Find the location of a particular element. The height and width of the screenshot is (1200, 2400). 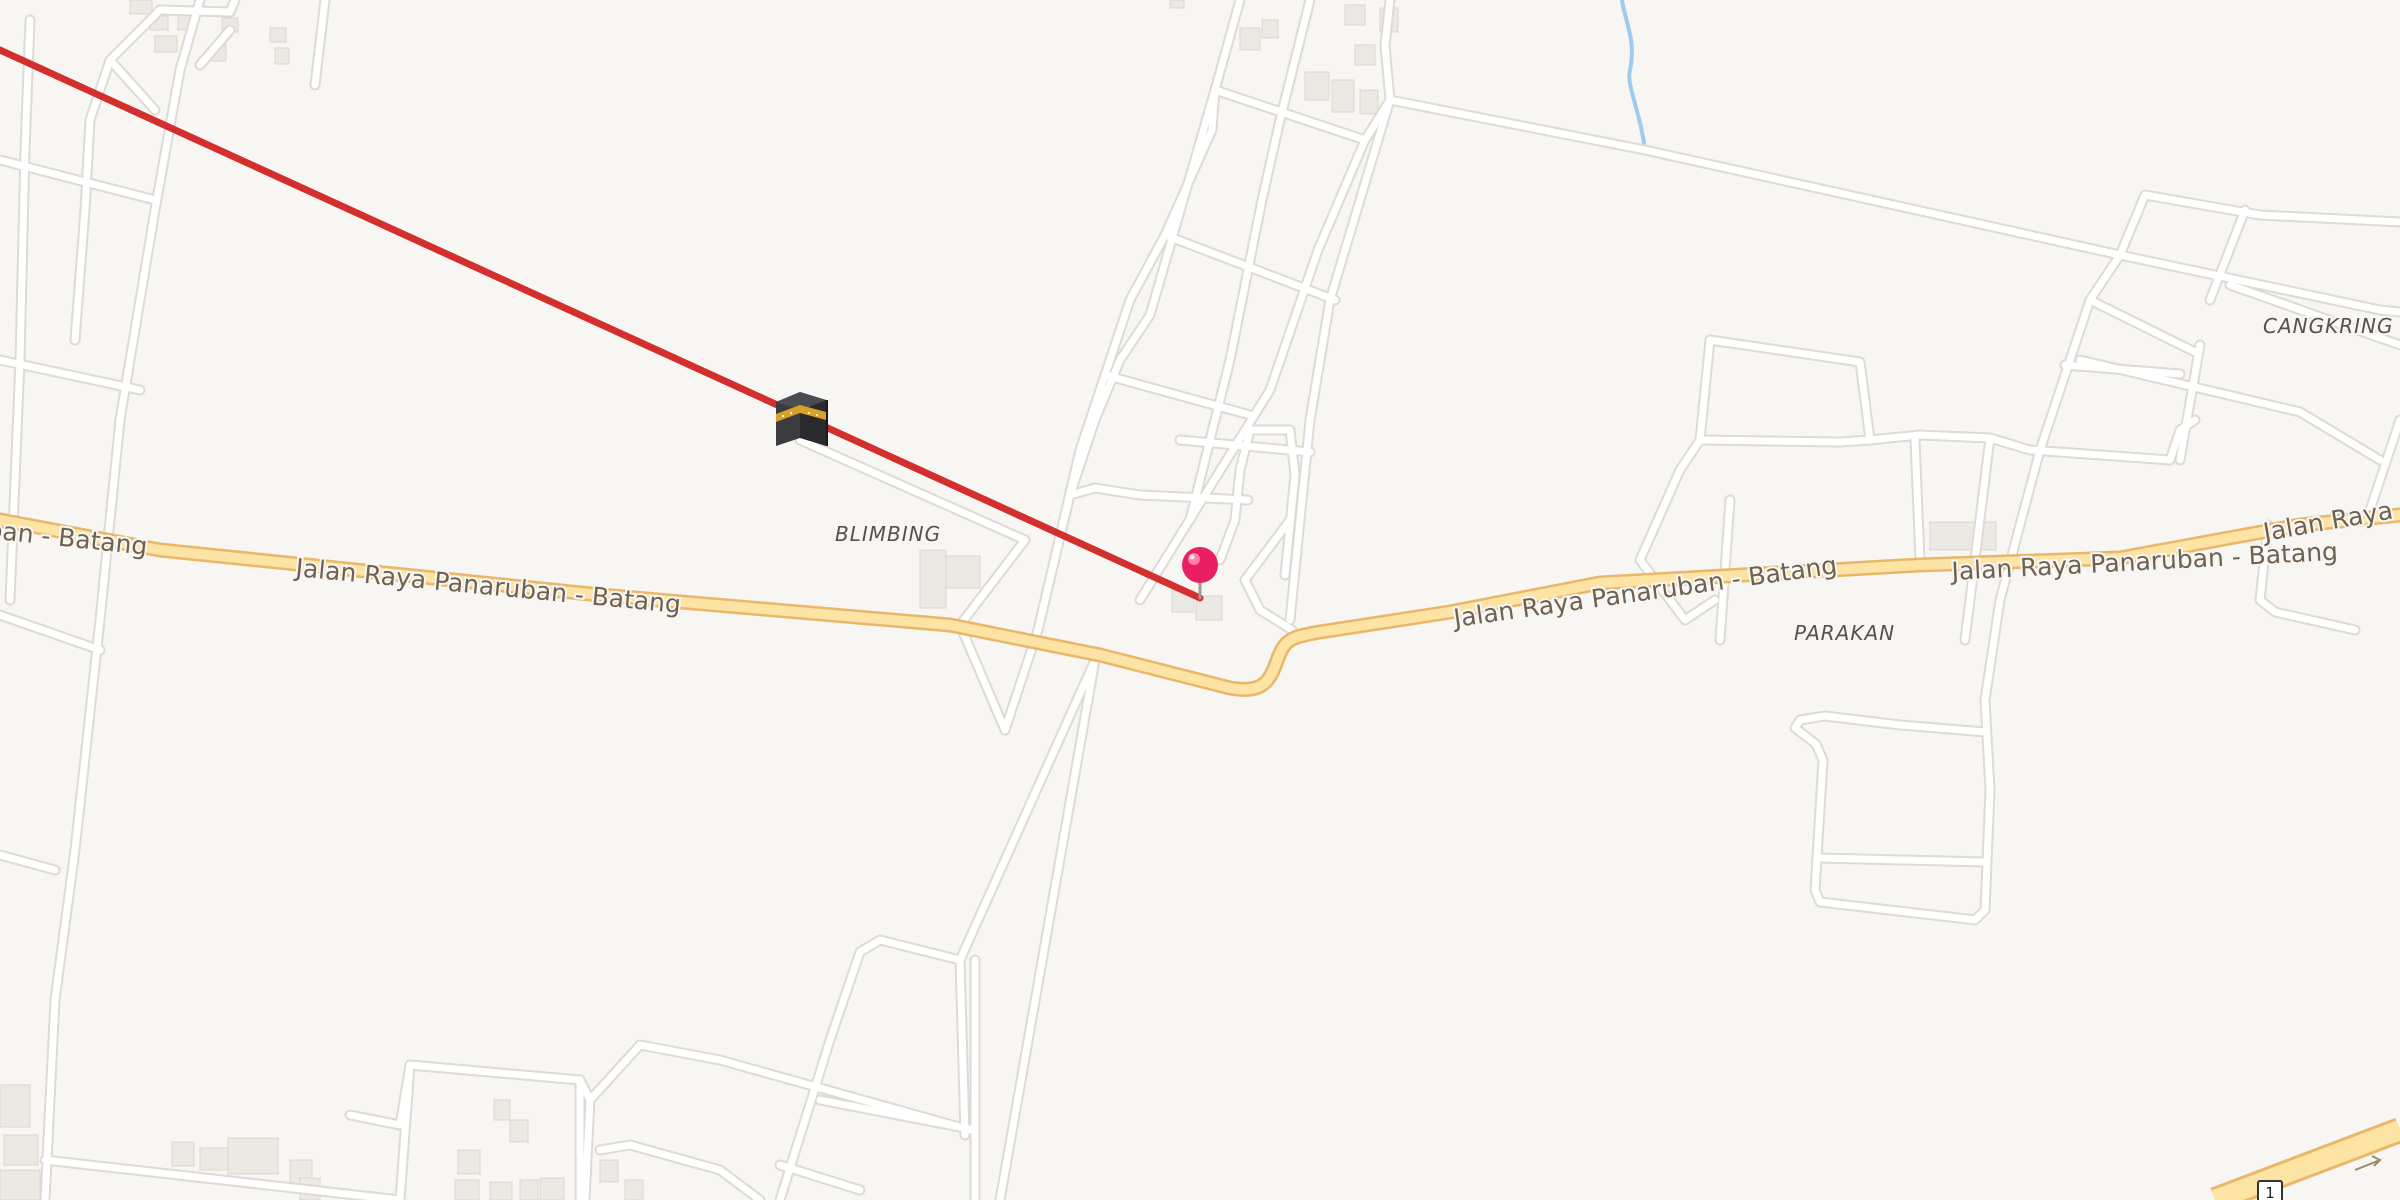

highway-bottom-right is located at coordinates (2305, 1158).